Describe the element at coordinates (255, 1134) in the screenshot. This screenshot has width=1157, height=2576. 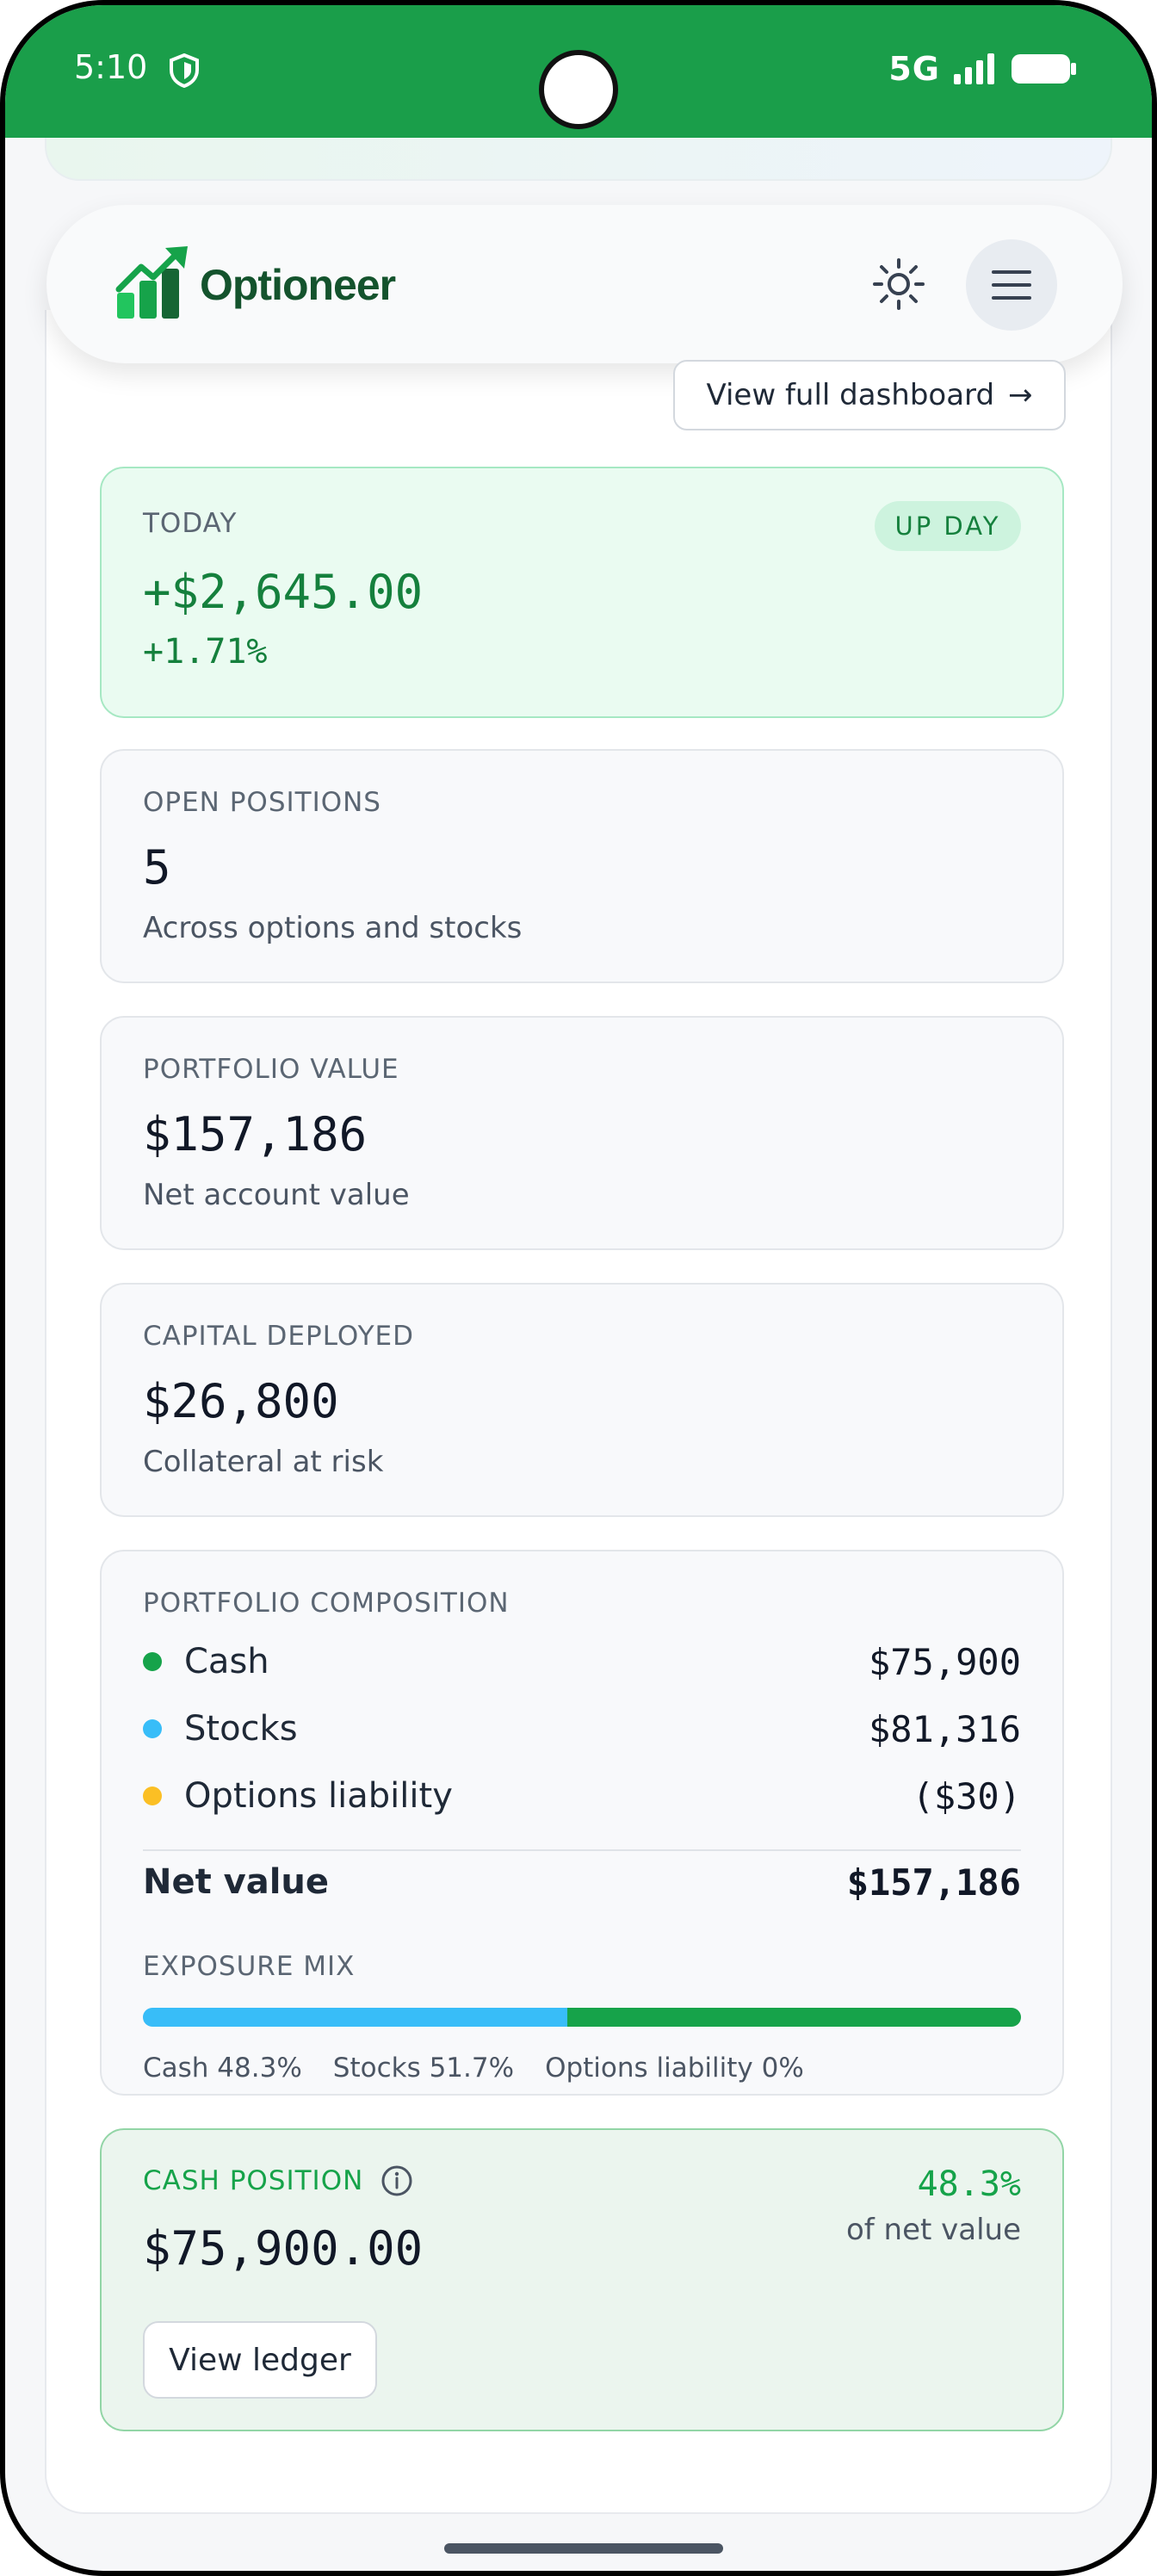
I see `portfolio-value-amount: $157,186` at that location.